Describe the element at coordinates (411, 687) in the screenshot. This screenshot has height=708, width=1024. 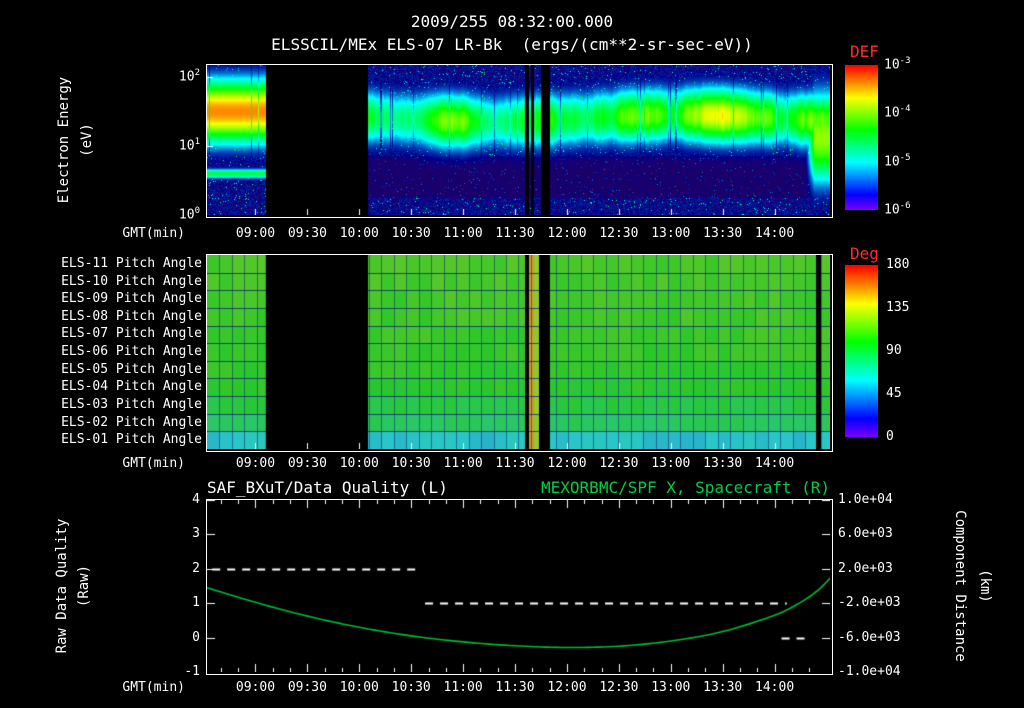
I see `x-tick-label-bottom: 10:30` at that location.